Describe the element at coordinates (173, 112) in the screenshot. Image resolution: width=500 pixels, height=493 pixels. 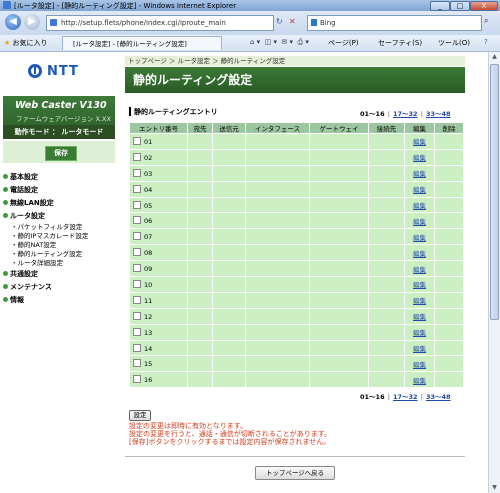
I see `section-title: 静的ルーティングエントリ` at that location.